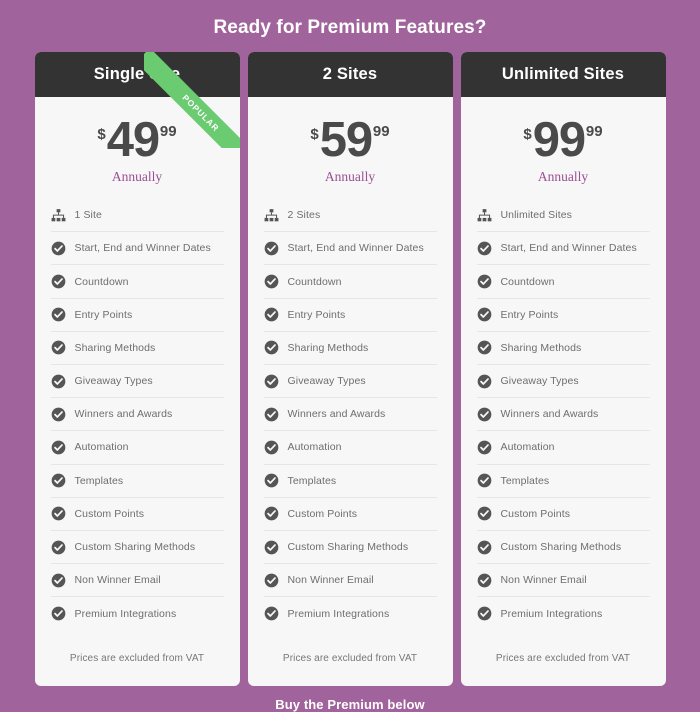 This screenshot has height=712, width=700. I want to click on bottom-cta-text: Buy the Premium below, so click(350, 704).